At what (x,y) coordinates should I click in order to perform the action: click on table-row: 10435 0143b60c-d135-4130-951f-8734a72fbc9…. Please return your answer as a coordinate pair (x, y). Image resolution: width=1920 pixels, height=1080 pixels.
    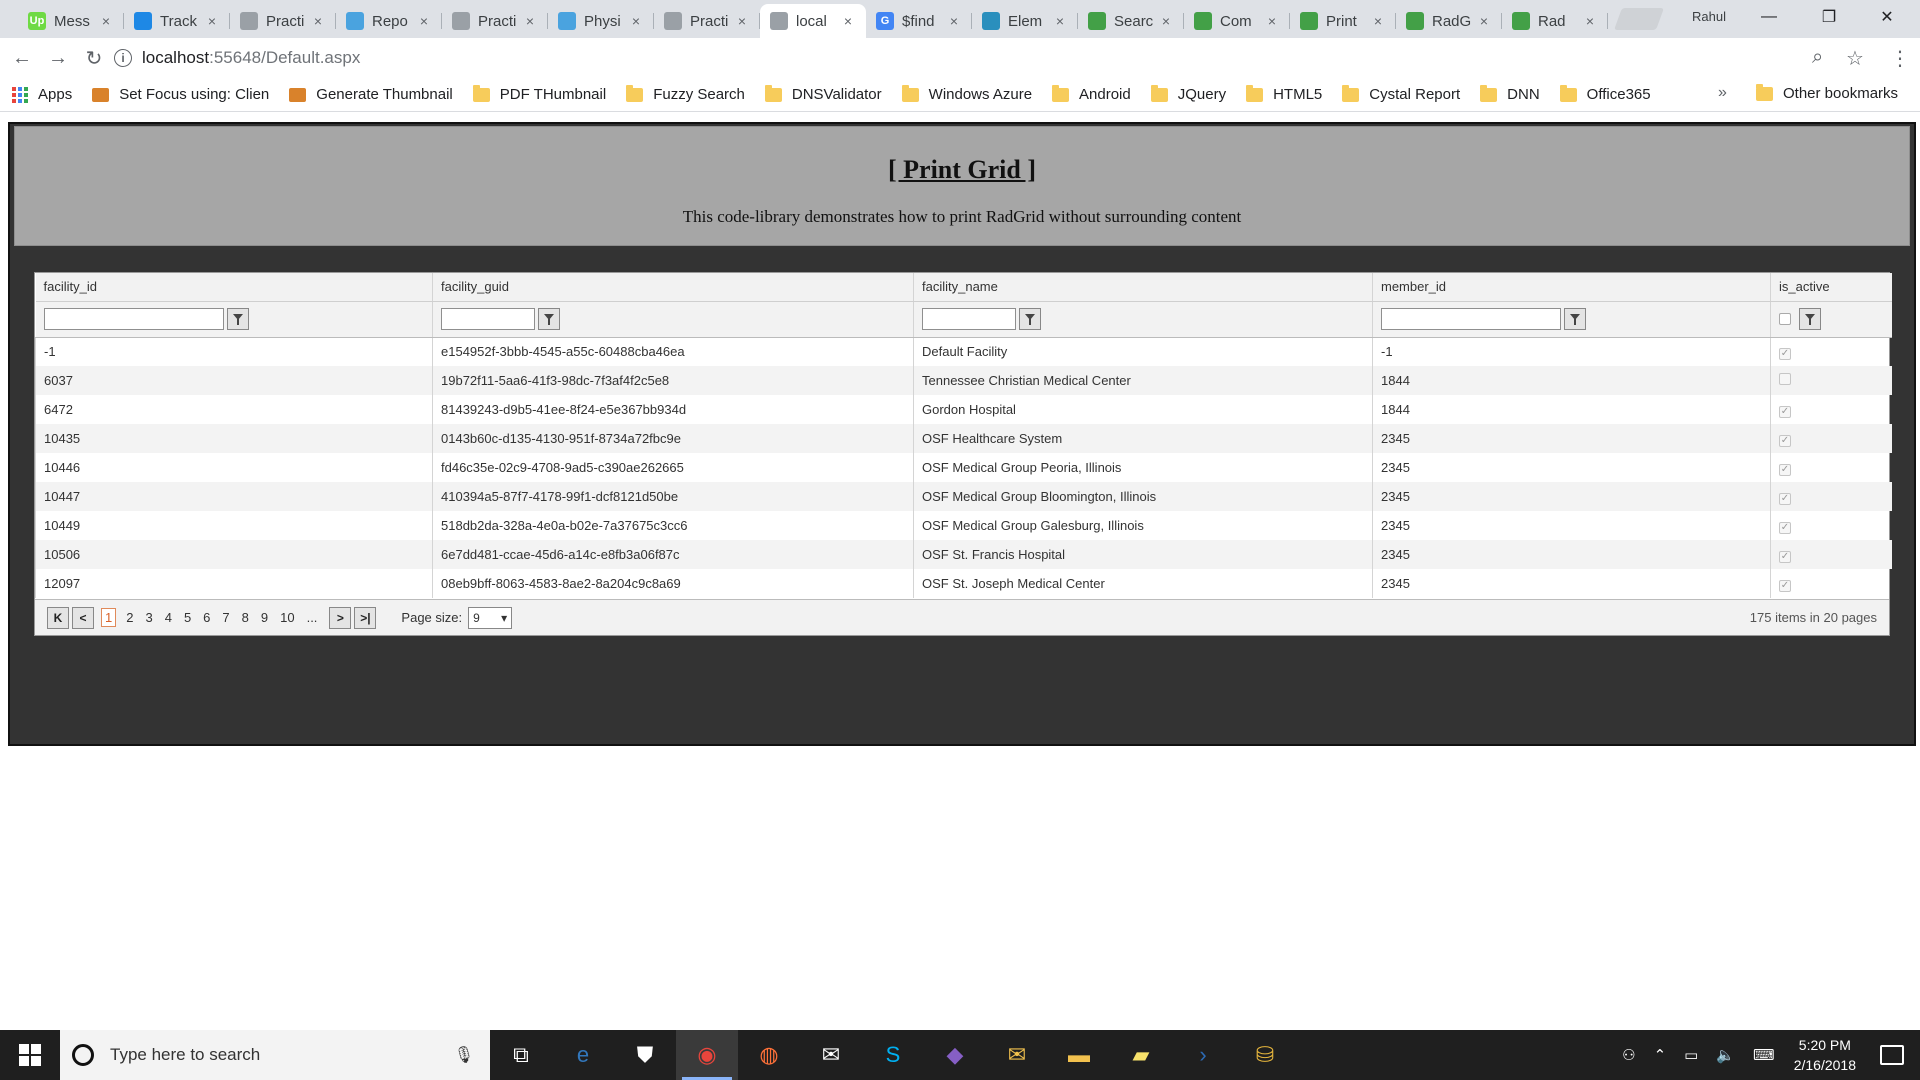
    Looking at the image, I should click on (963, 438).